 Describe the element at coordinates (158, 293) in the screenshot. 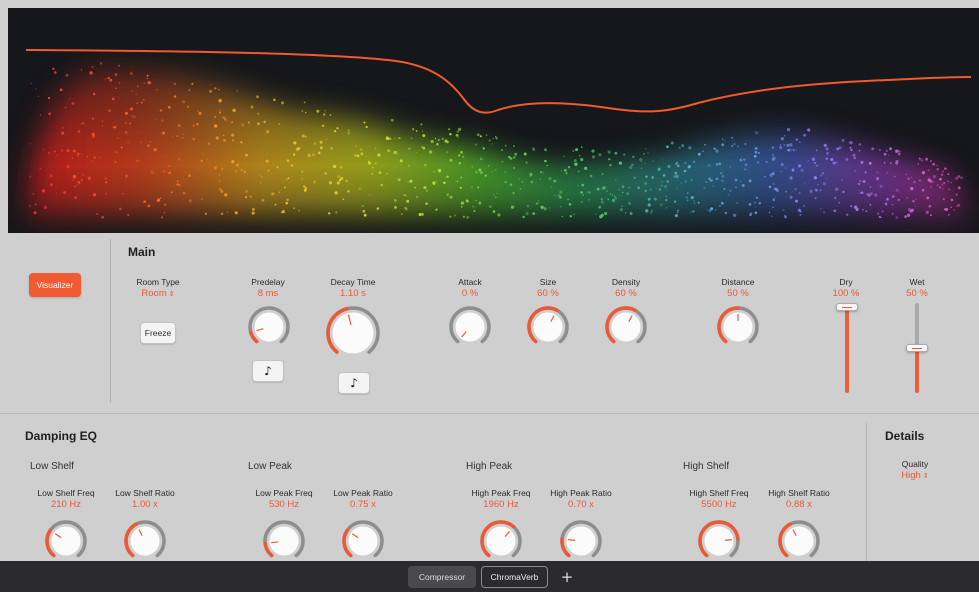

I see `room-type-select: Room ⇕` at that location.